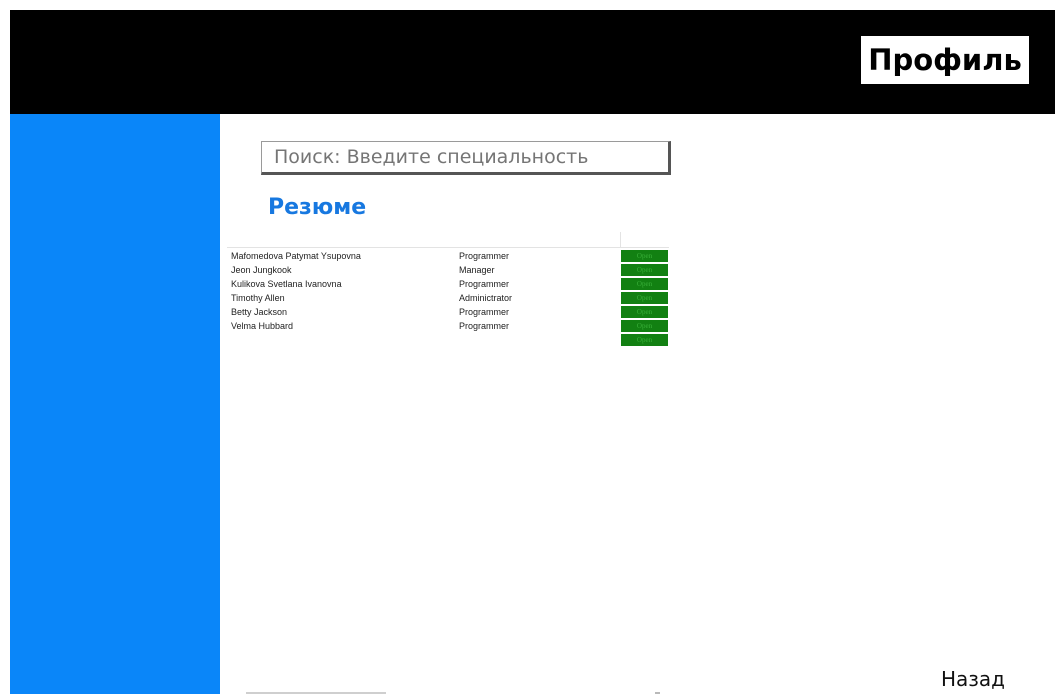 This screenshot has height=694, width=1055. I want to click on table-row: Open, so click(448, 340).